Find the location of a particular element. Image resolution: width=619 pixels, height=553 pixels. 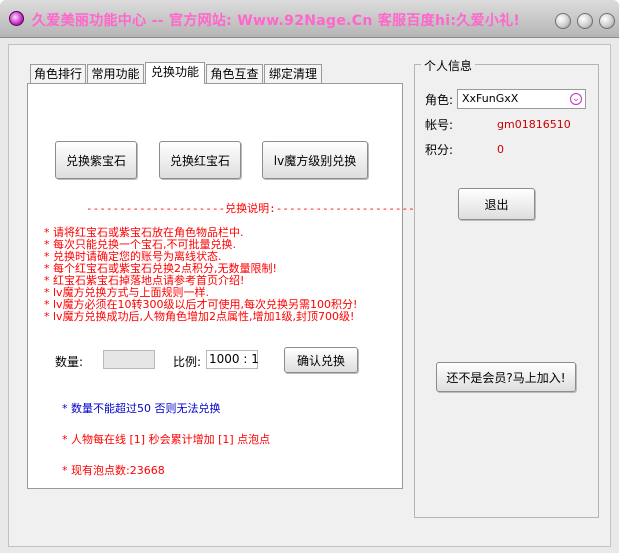

tab-exchange: 兑换功能 is located at coordinates (175, 73).